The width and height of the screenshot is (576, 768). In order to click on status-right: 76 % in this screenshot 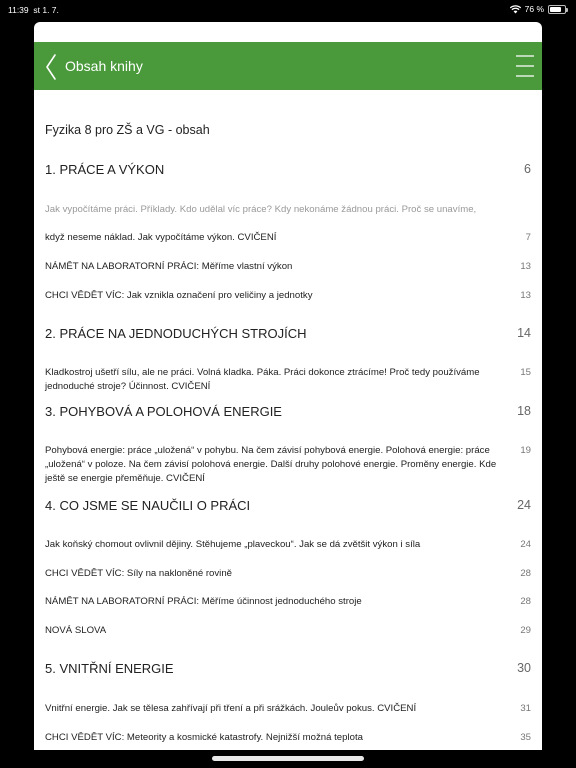, I will do `click(538, 9)`.